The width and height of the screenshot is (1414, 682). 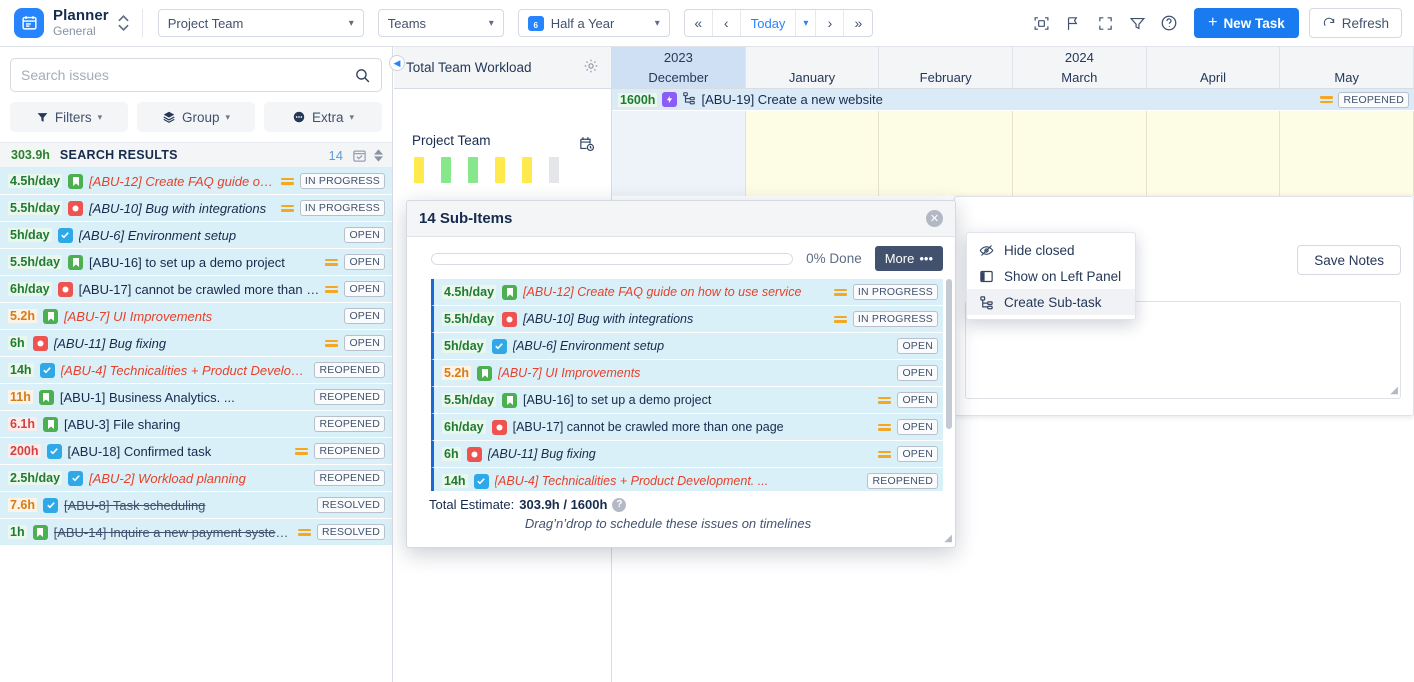 What do you see at coordinates (1349, 260) in the screenshot?
I see `save-notes-button: Save Notes` at bounding box center [1349, 260].